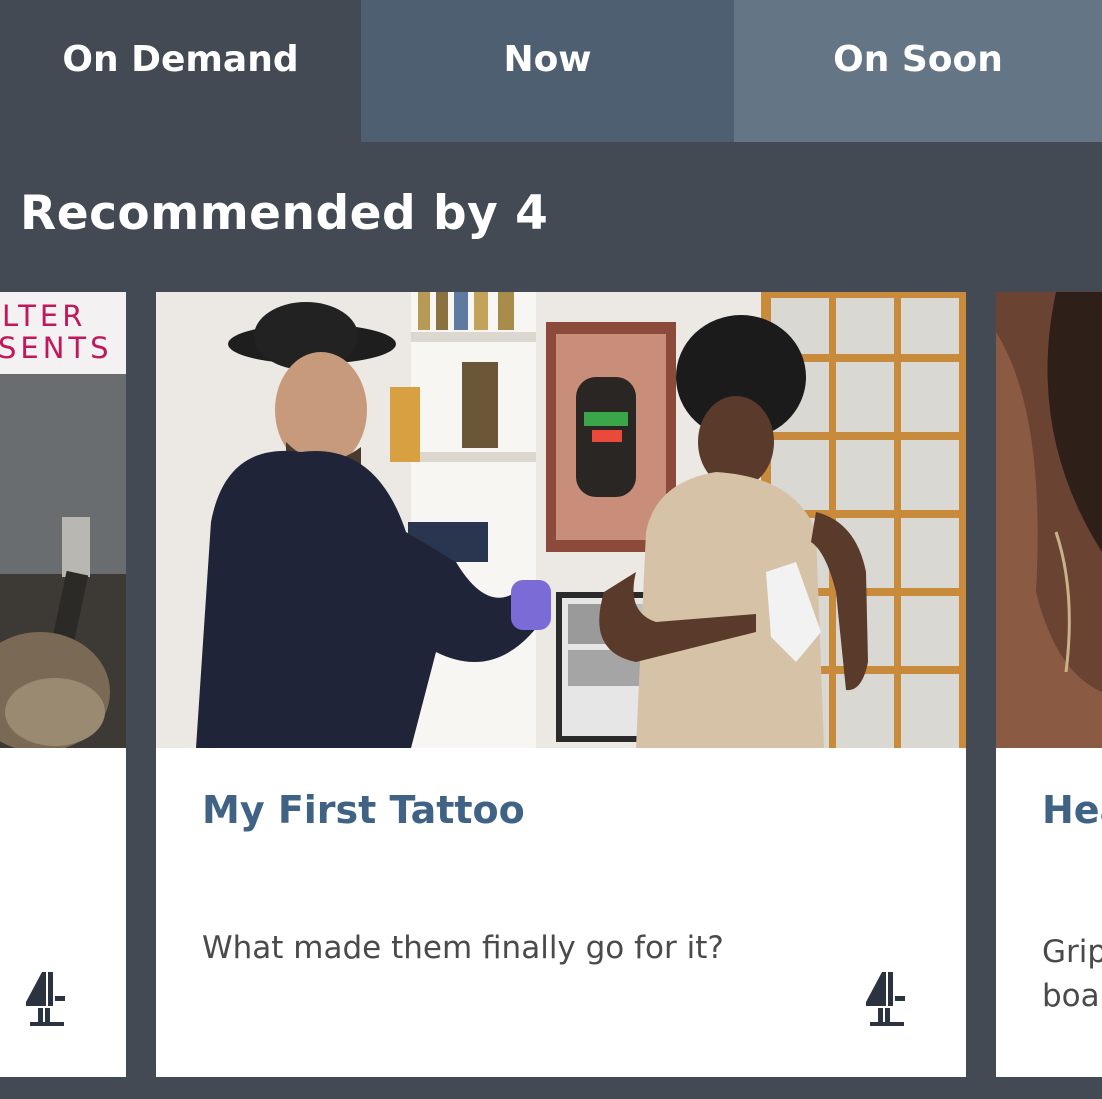  Describe the element at coordinates (1049, 520) in the screenshot. I see `programme-thumbnail` at that location.